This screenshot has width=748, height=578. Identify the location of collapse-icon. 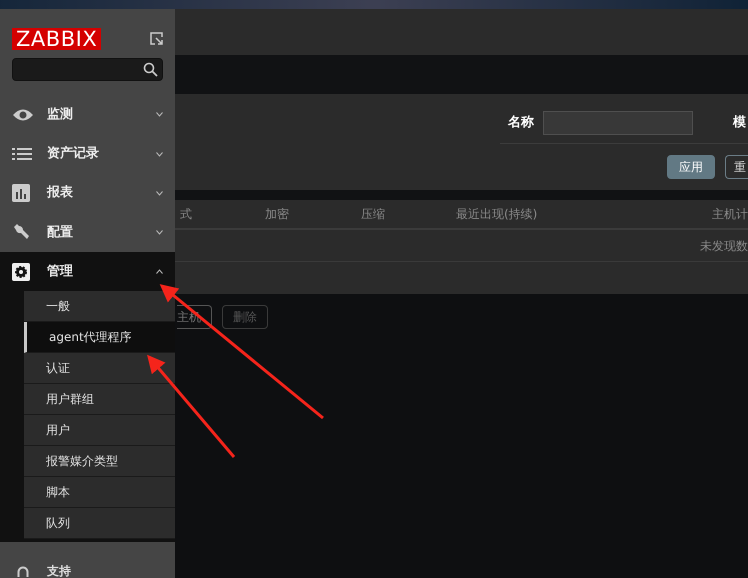
(156, 39).